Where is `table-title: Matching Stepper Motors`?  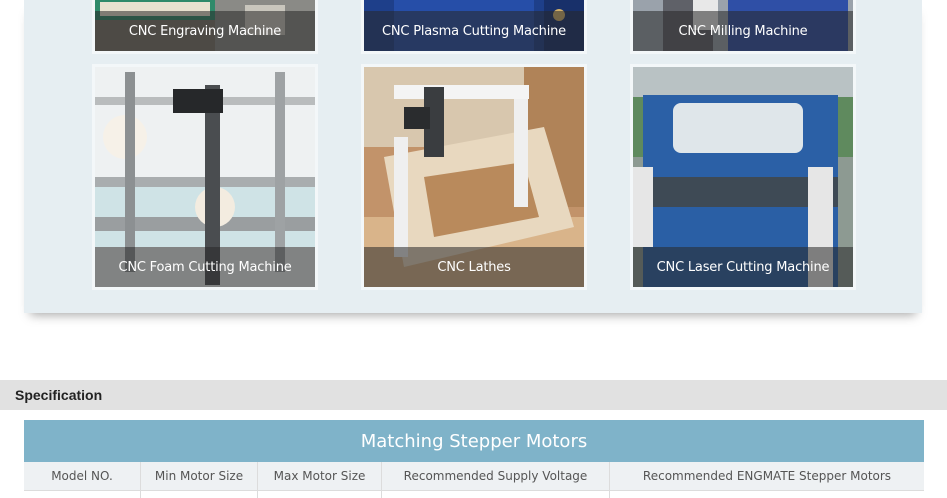 table-title: Matching Stepper Motors is located at coordinates (474, 441).